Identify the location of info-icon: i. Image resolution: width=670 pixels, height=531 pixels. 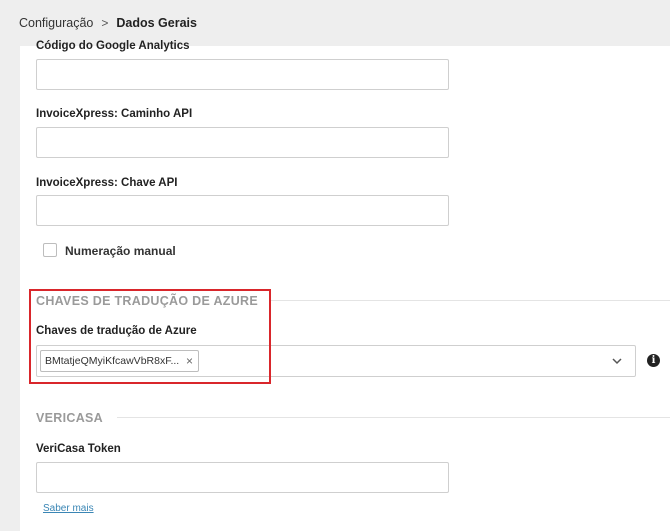
(653, 360).